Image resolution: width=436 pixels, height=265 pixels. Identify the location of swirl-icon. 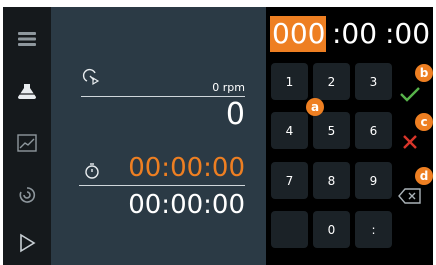
(27, 195).